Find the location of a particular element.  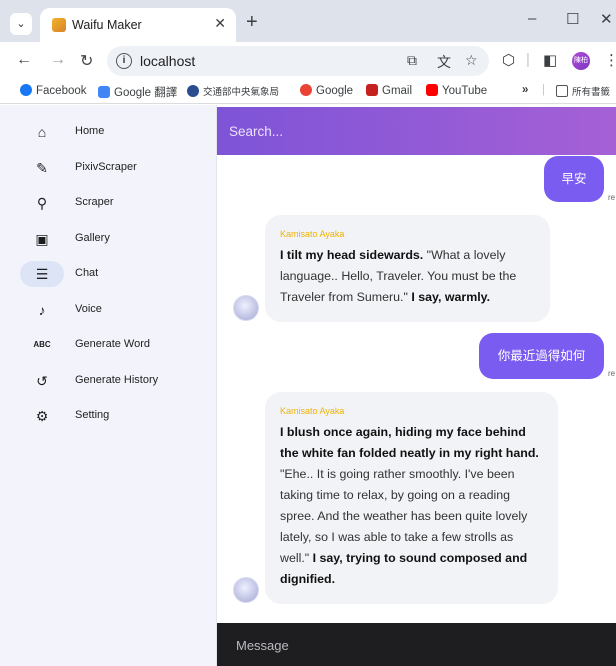

browser-tab-strip: ⌄ Waifu Maker ✕ + – ☐ ✕ is located at coordinates (308, 21).